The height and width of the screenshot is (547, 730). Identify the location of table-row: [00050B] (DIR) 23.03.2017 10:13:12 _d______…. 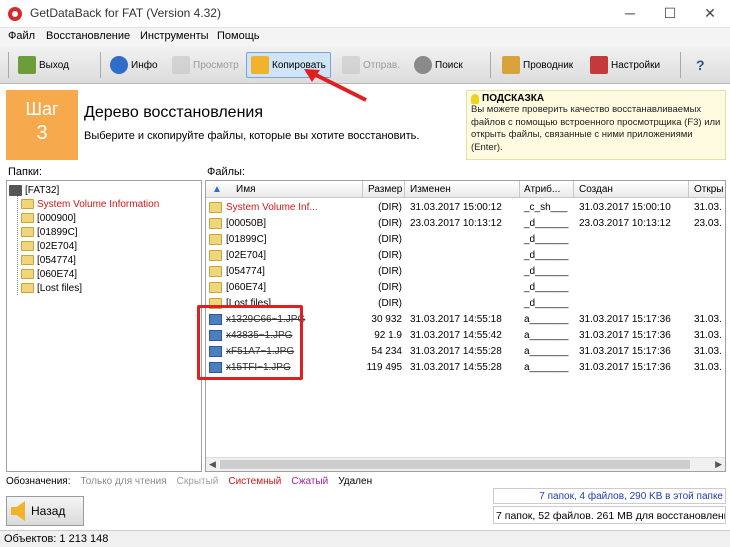
(465, 224).